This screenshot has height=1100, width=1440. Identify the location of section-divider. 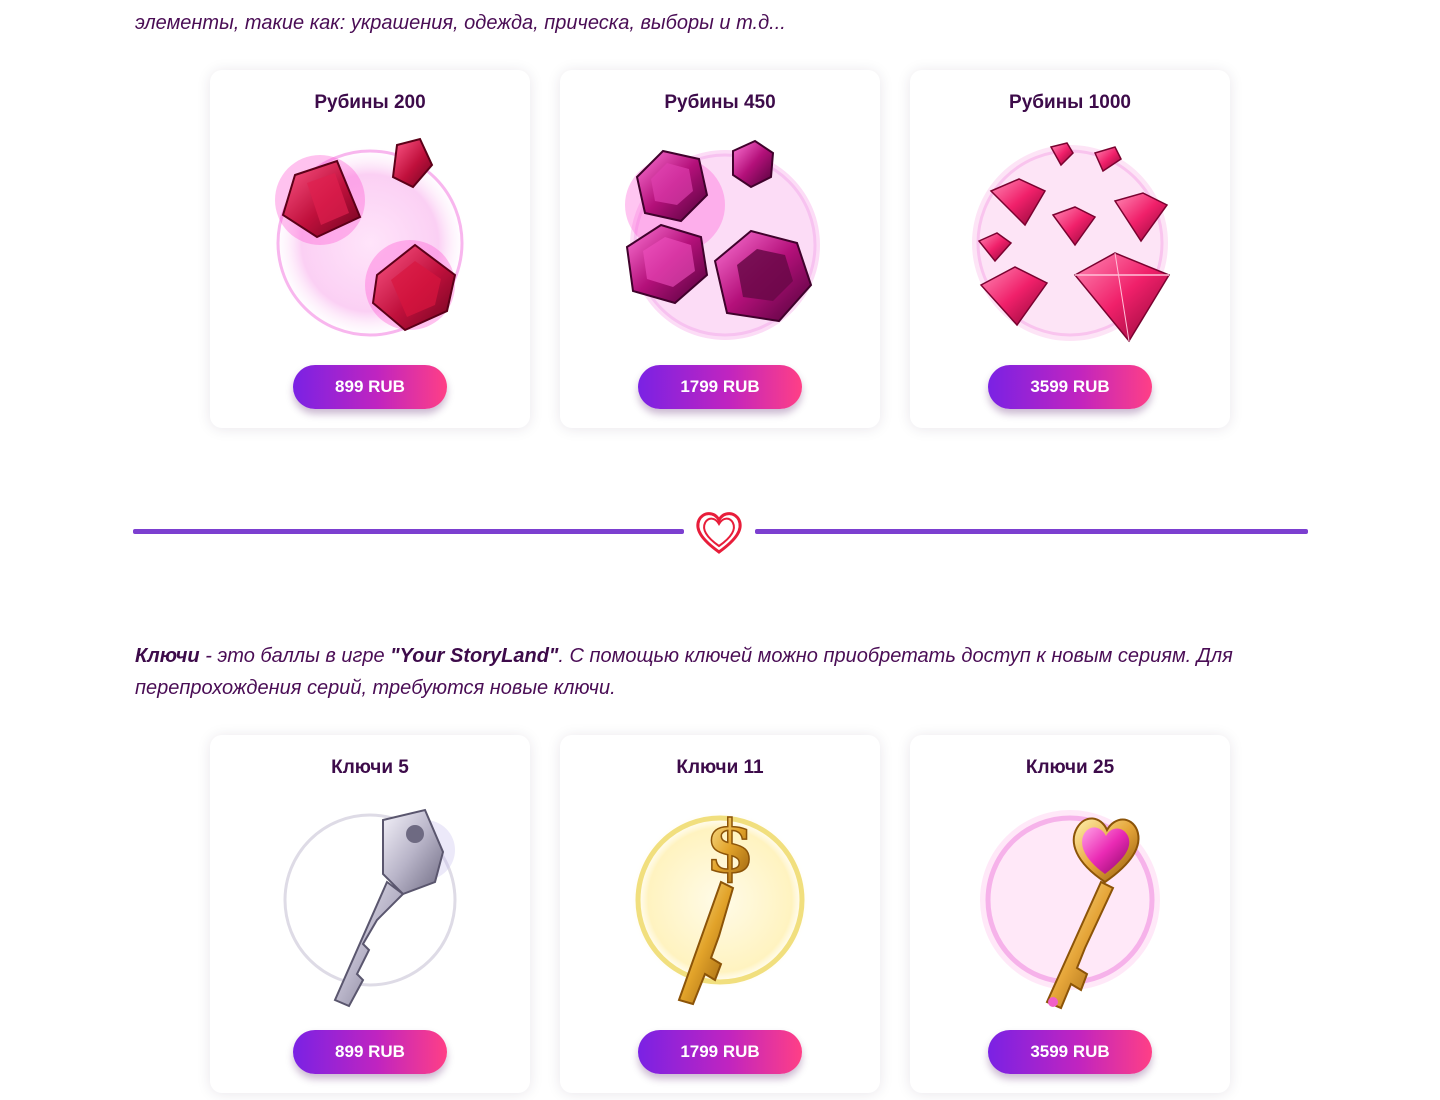
(720, 533).